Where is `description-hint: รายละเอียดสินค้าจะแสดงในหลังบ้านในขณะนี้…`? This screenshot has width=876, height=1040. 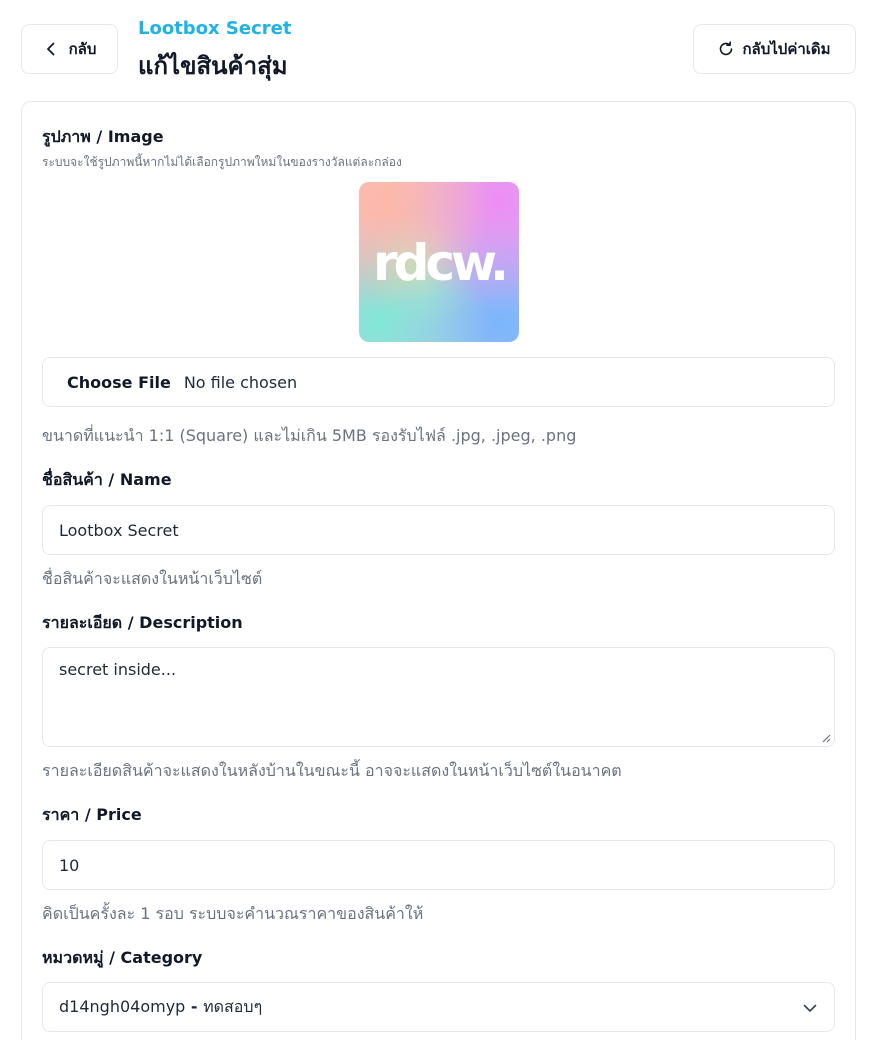
description-hint: รายละเอียดสินค้าจะแสดงในหลังบ้านในขณะนี้… is located at coordinates (332, 770).